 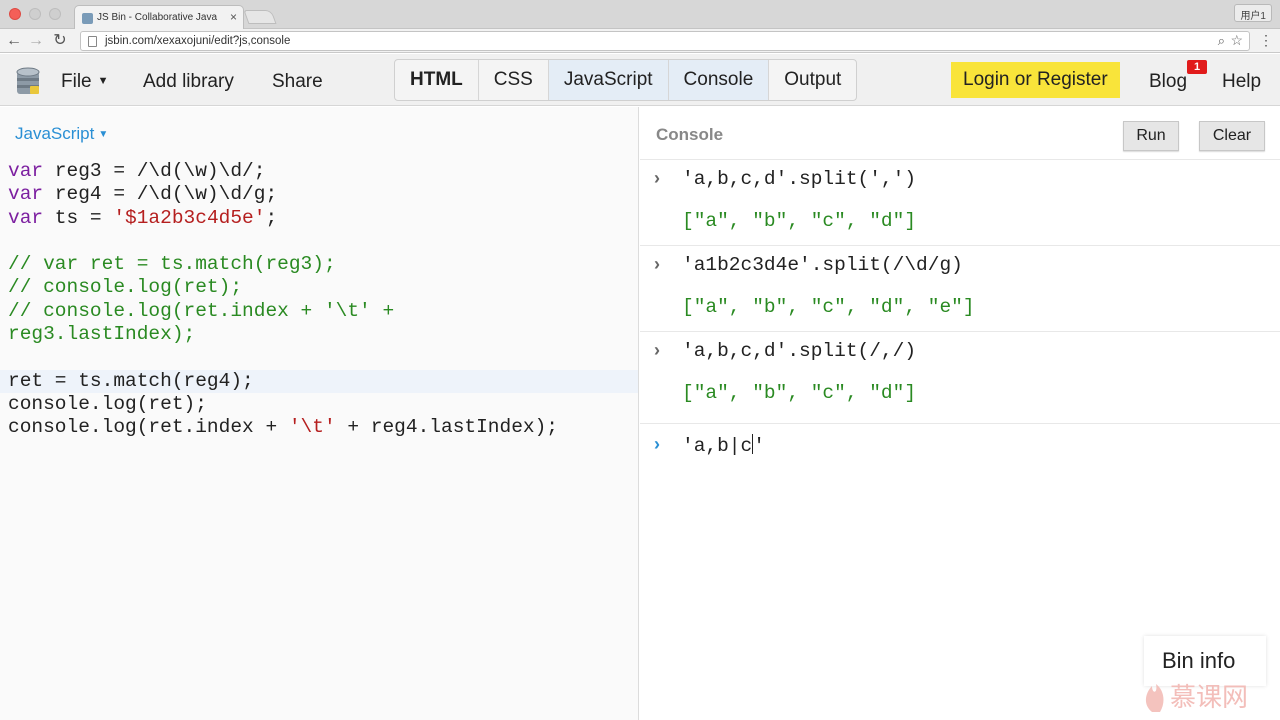 I want to click on back-arrow-icon: ←, so click(x=14, y=41).